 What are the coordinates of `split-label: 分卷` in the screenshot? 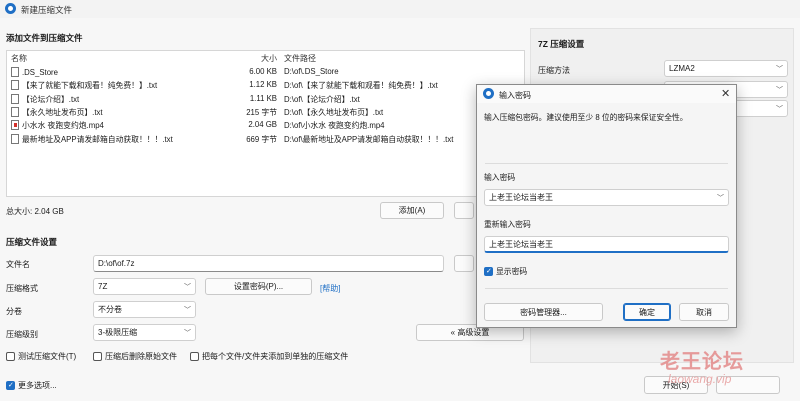 It's located at (14, 311).